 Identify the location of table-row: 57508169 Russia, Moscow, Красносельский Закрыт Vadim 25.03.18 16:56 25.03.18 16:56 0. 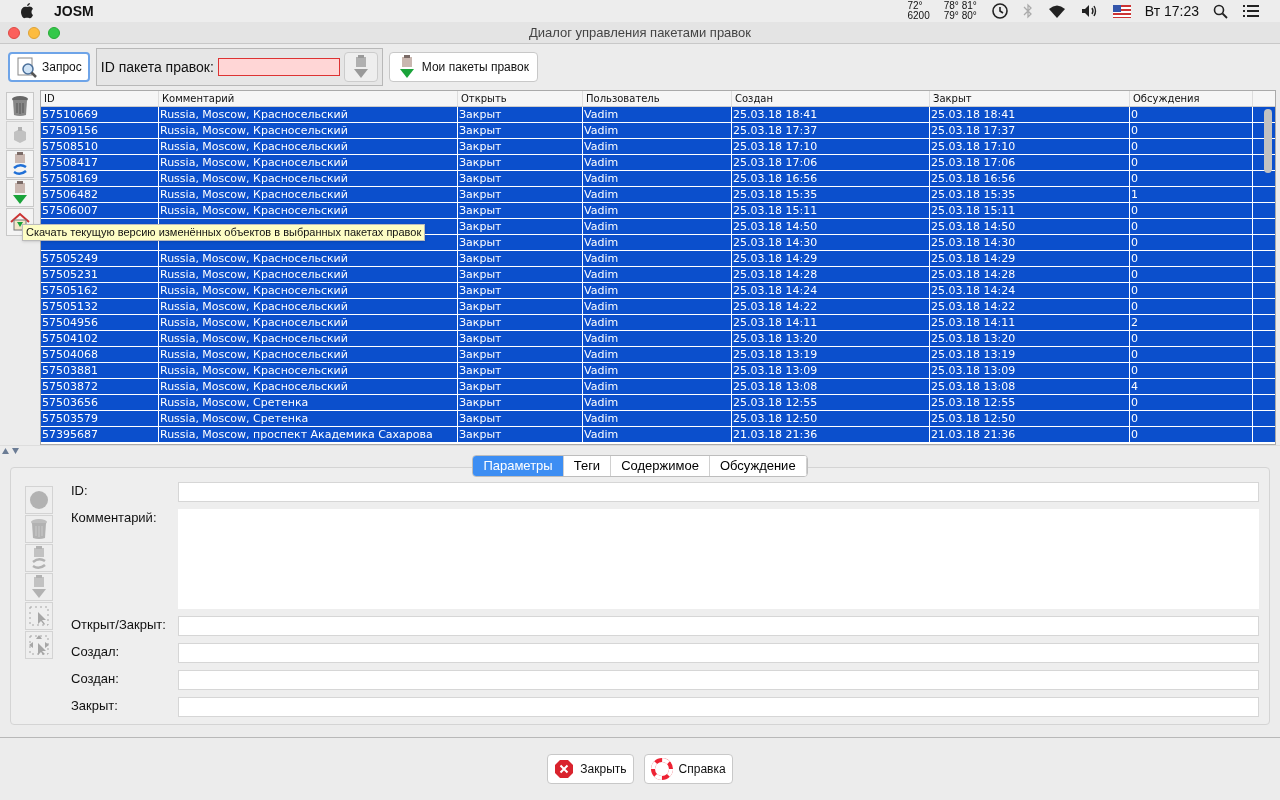
(658, 179).